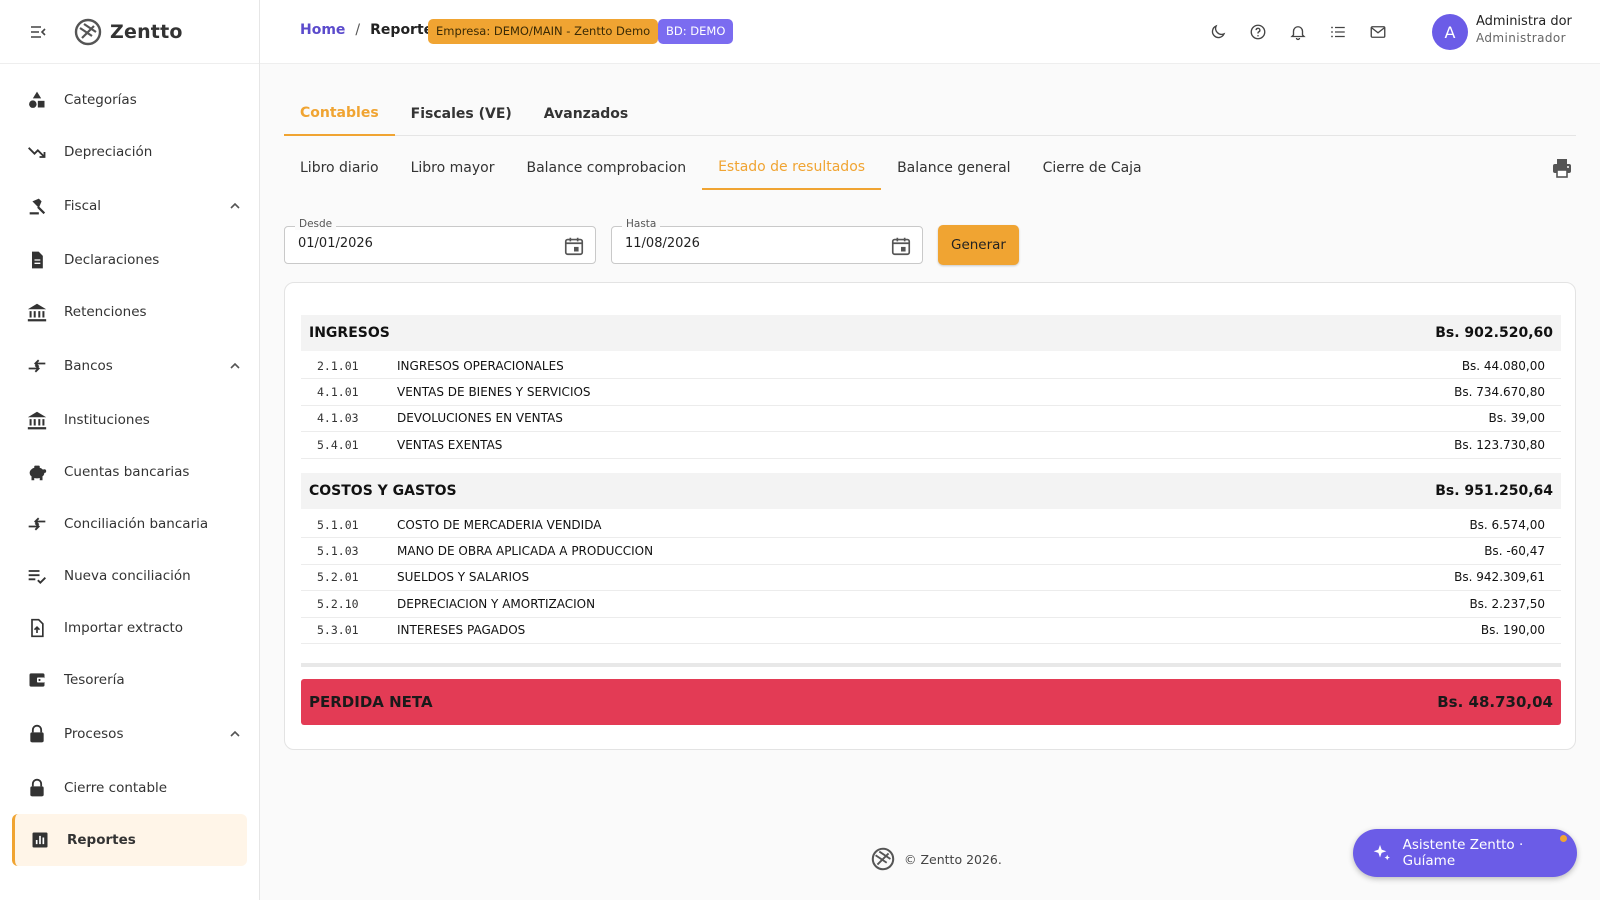  Describe the element at coordinates (418, 243) in the screenshot. I see `desde-input` at that location.